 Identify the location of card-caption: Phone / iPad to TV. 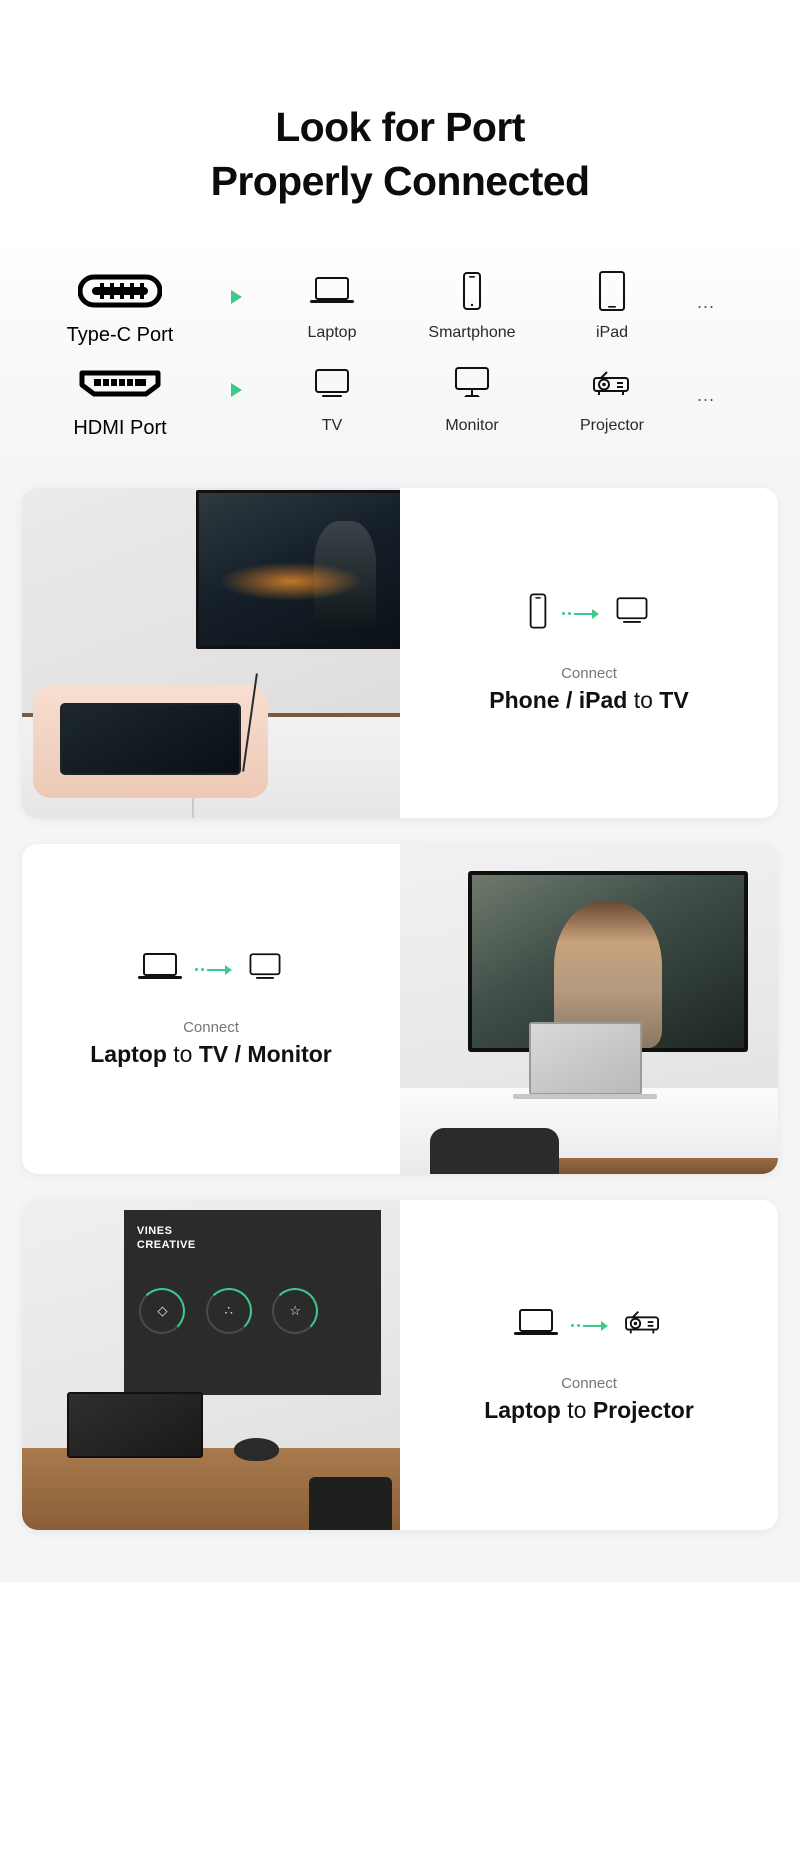
(588, 700).